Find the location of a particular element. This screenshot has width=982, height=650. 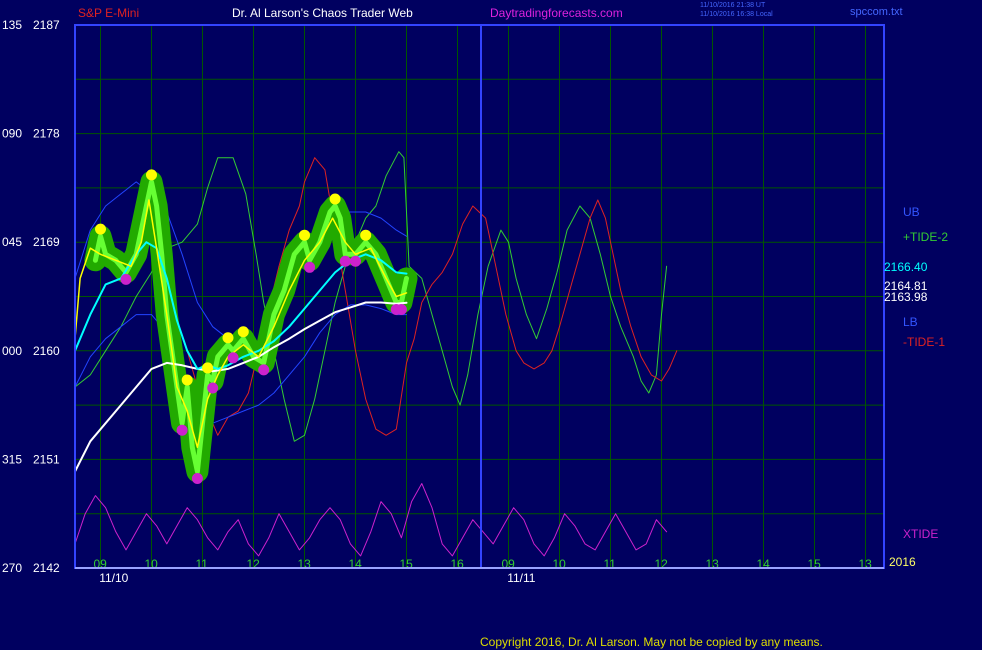

y-price-label: 2178 is located at coordinates (46, 134).